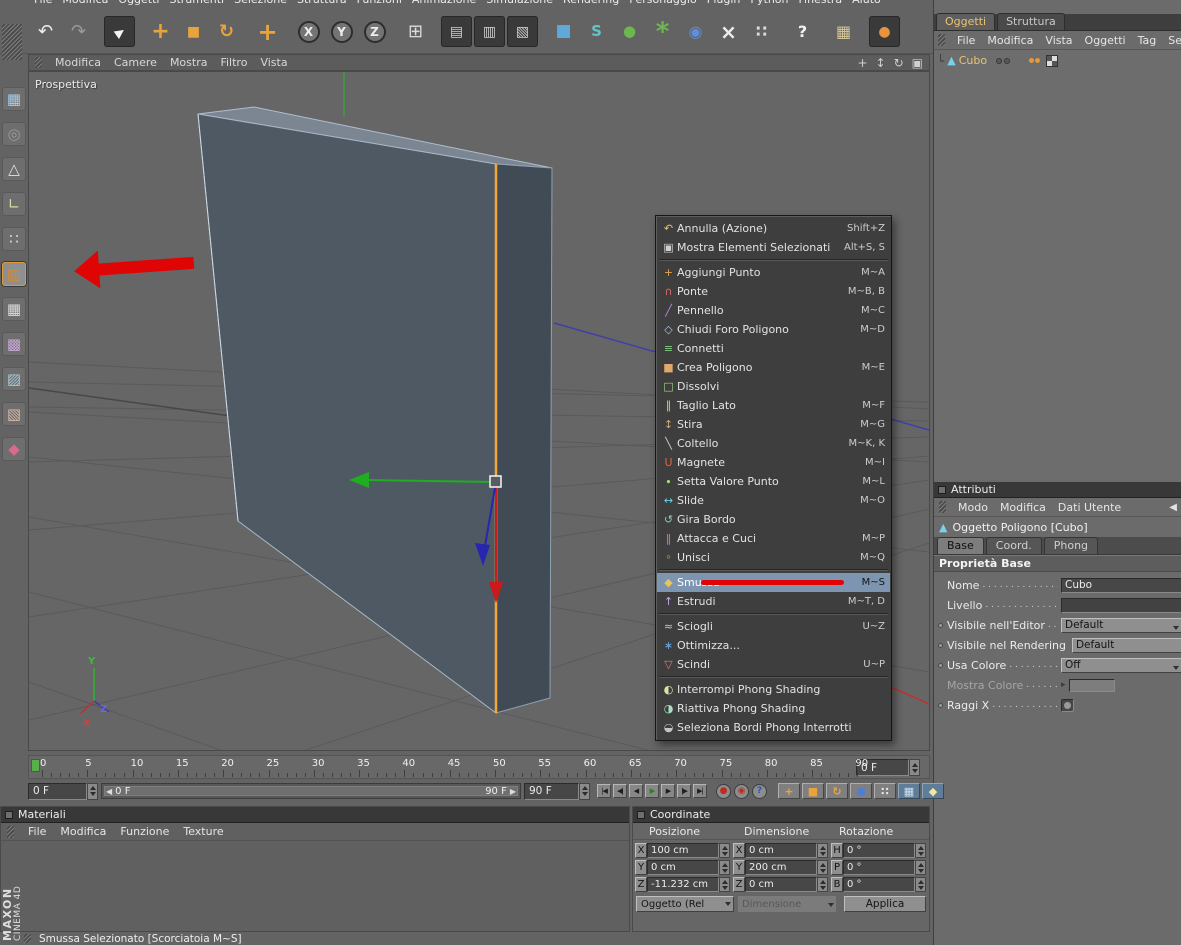 Image resolution: width=1181 pixels, height=945 pixels. I want to click on context-item-attacca-e-cuci: ‖ Attacca e Cuci M~P, so click(773, 538).